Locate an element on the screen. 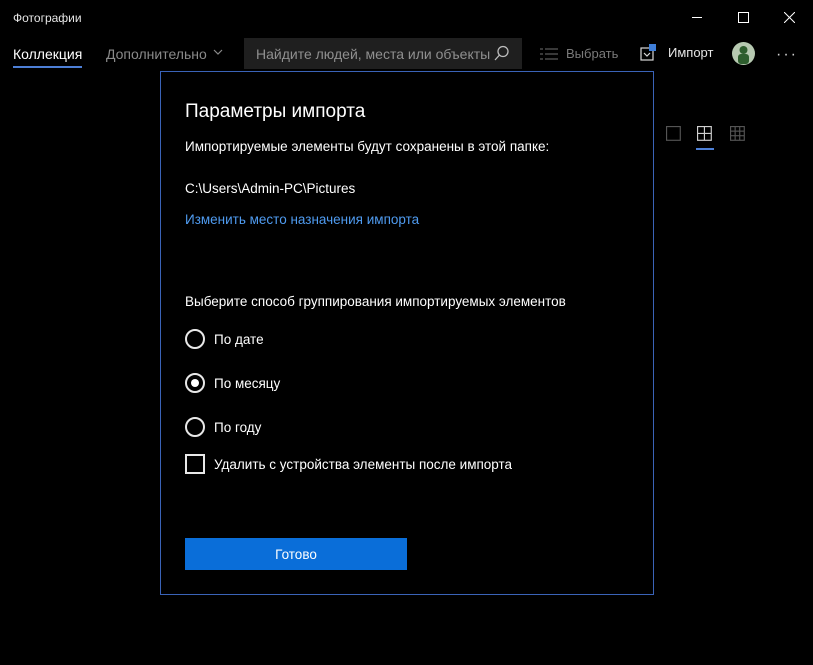 Image resolution: width=813 pixels, height=665 pixels. close-icon is located at coordinates (789, 17).